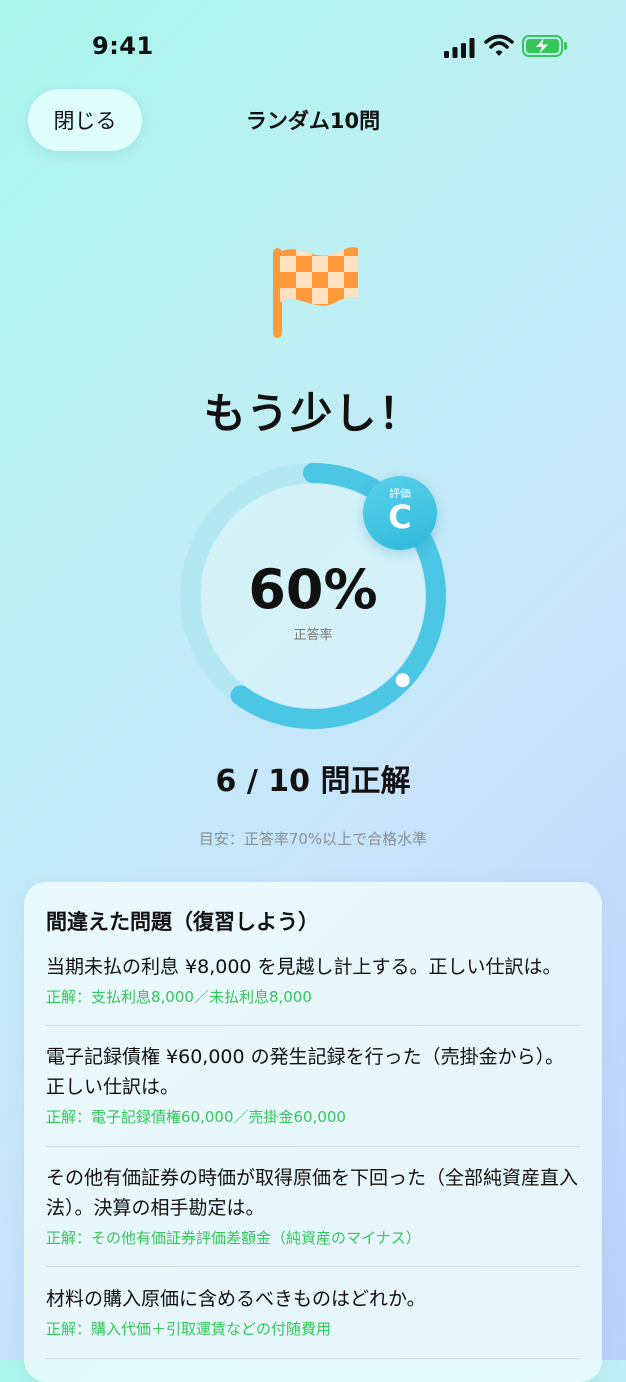 The width and height of the screenshot is (626, 1382). I want to click on wifi-icon, so click(499, 45).